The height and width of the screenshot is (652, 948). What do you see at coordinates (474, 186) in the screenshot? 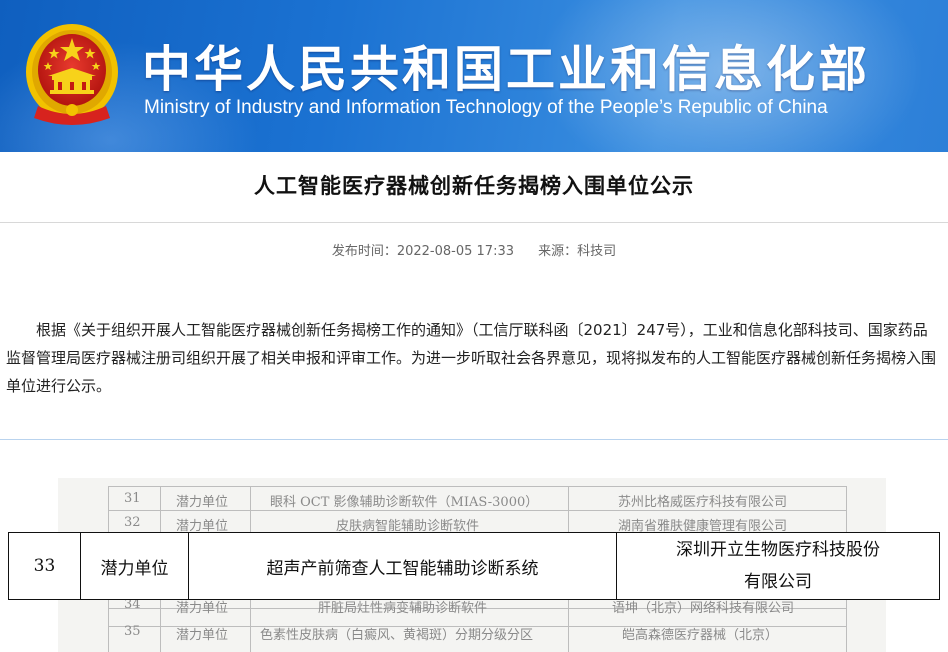
I see `article-title: 人工智能医疗器械创新任务揭榜入围单位公示` at bounding box center [474, 186].